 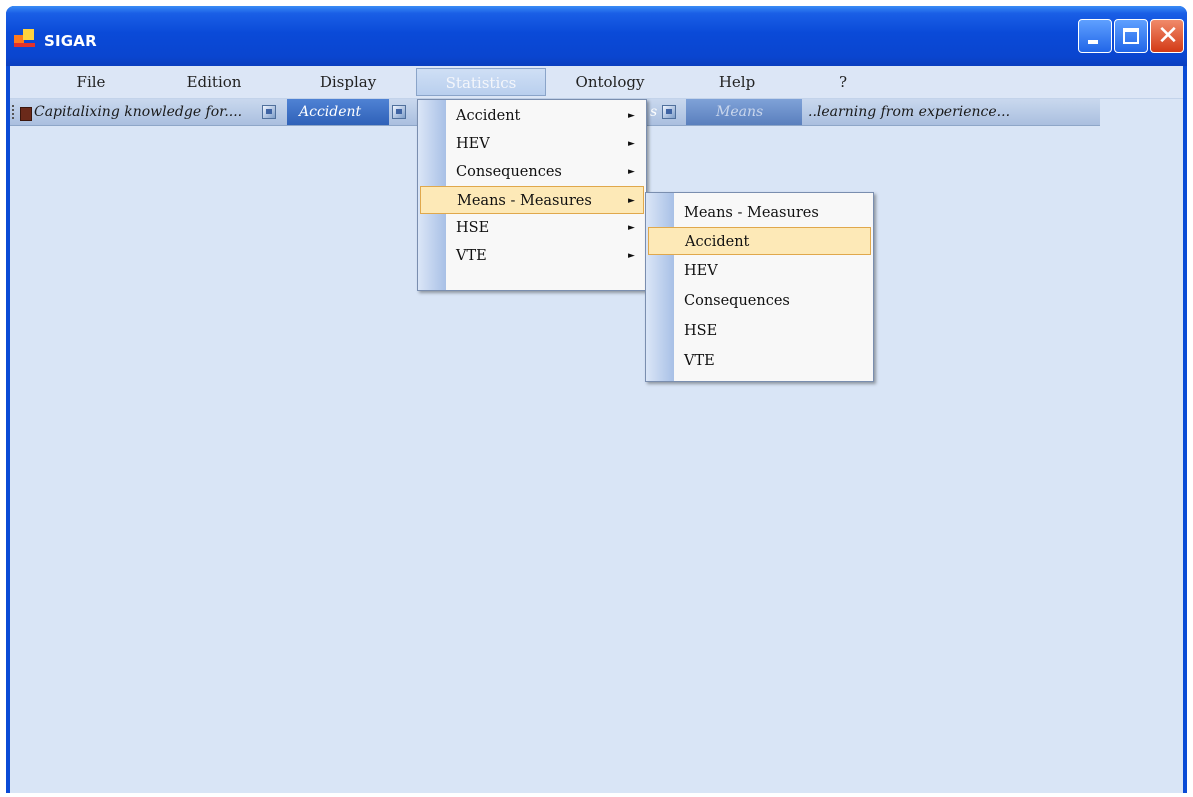 What do you see at coordinates (532, 144) in the screenshot?
I see `statistics-item-hev: HEV ►` at bounding box center [532, 144].